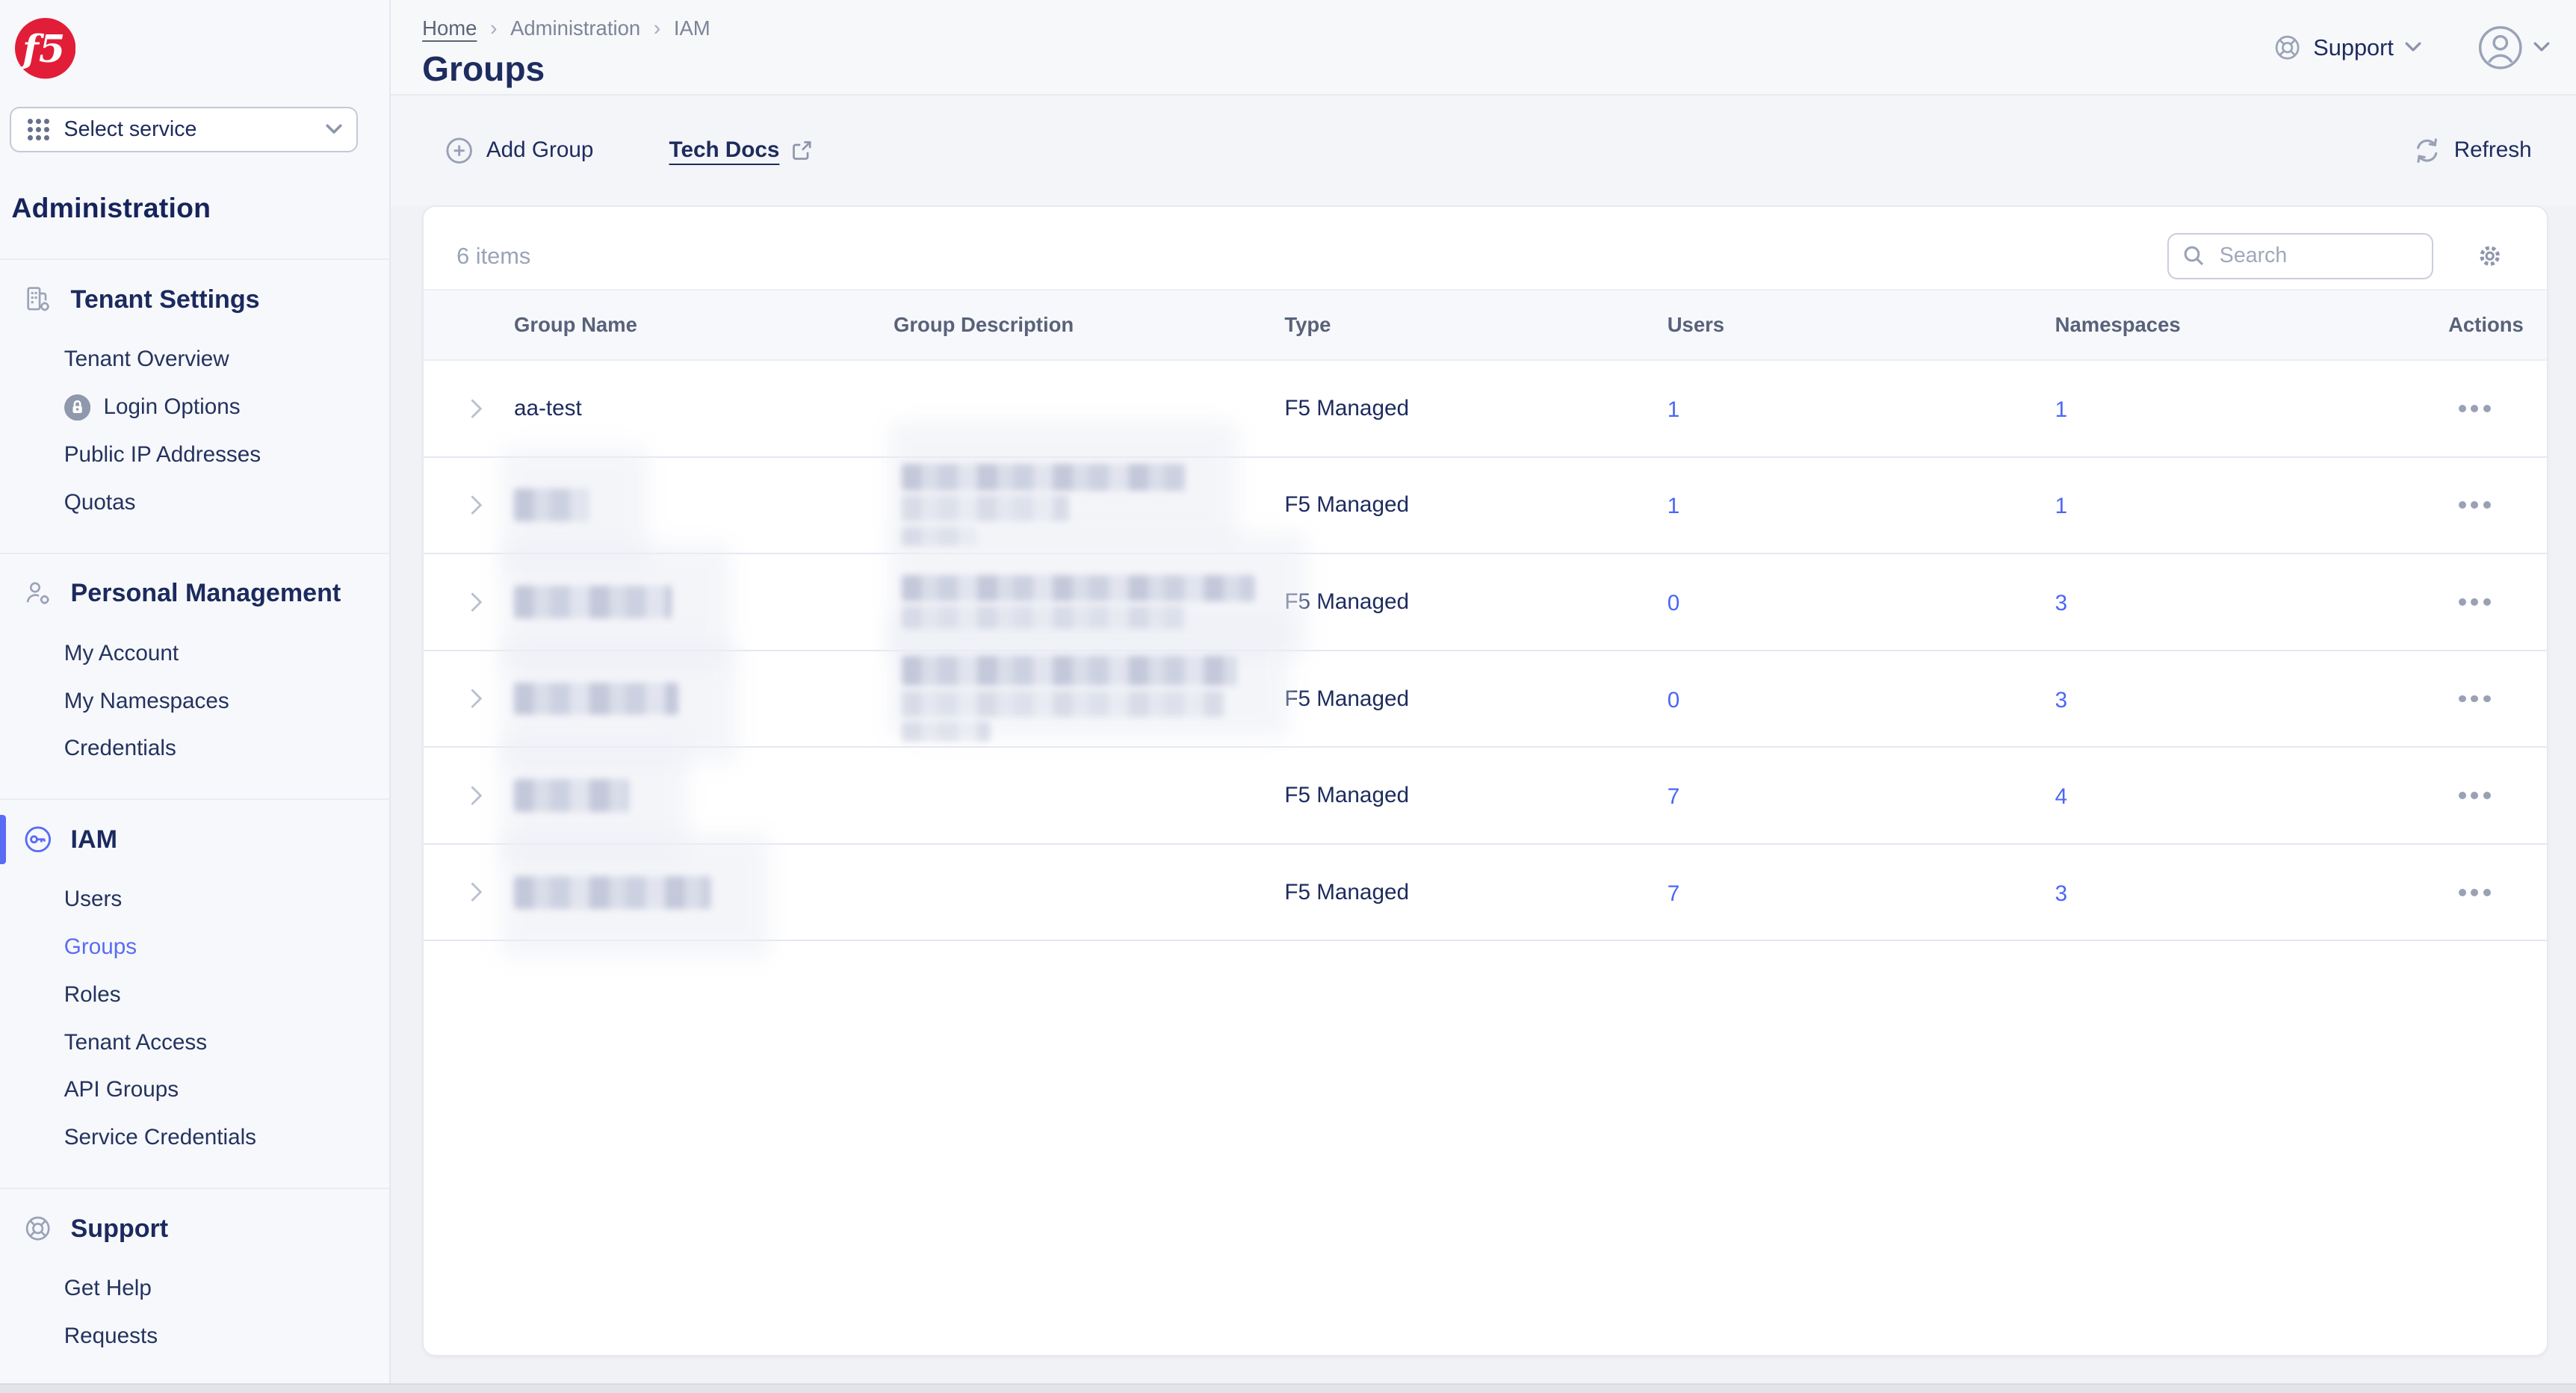 Image resolution: width=2576 pixels, height=1393 pixels. What do you see at coordinates (194, 593) in the screenshot?
I see `sidebar-section-header-personal-management: Personal Management` at bounding box center [194, 593].